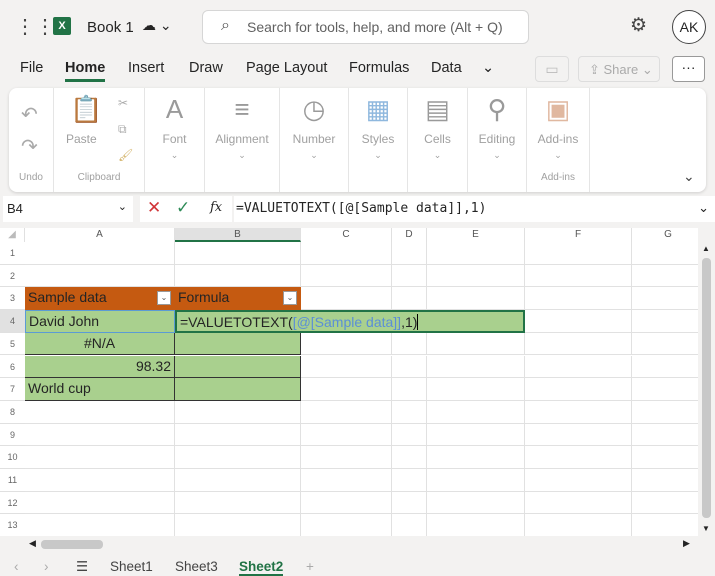 The image size is (715, 576). I want to click on workbook-title: Book 1, so click(110, 27).